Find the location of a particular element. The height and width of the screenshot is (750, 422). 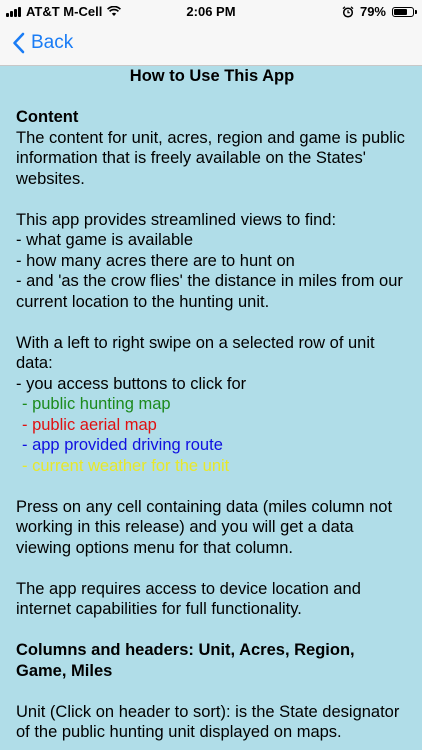

navigation-bar: Back is located at coordinates (211, 45).